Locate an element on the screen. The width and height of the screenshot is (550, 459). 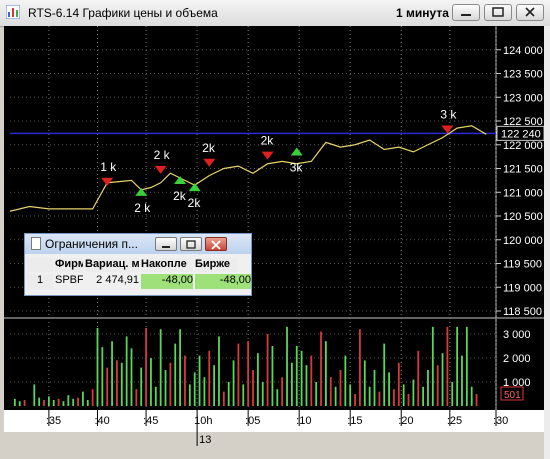
close-button is located at coordinates (530, 12).